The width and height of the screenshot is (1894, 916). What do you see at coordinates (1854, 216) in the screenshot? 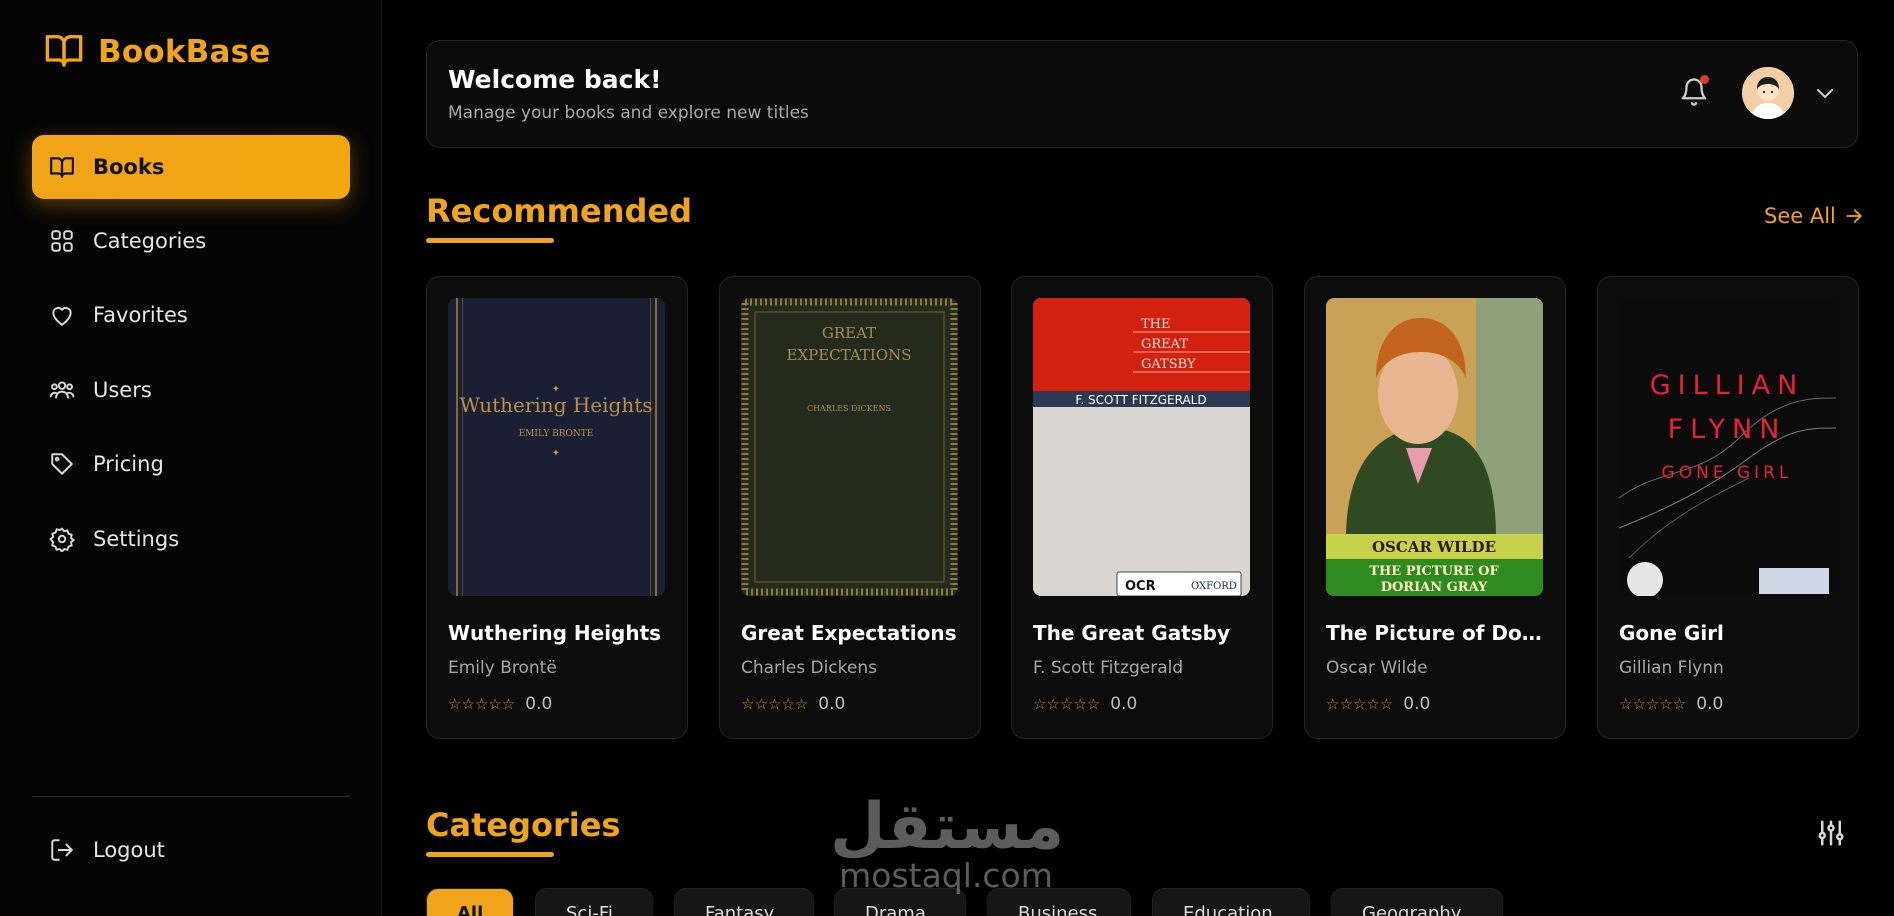
I see `arrow-right-icon` at bounding box center [1854, 216].